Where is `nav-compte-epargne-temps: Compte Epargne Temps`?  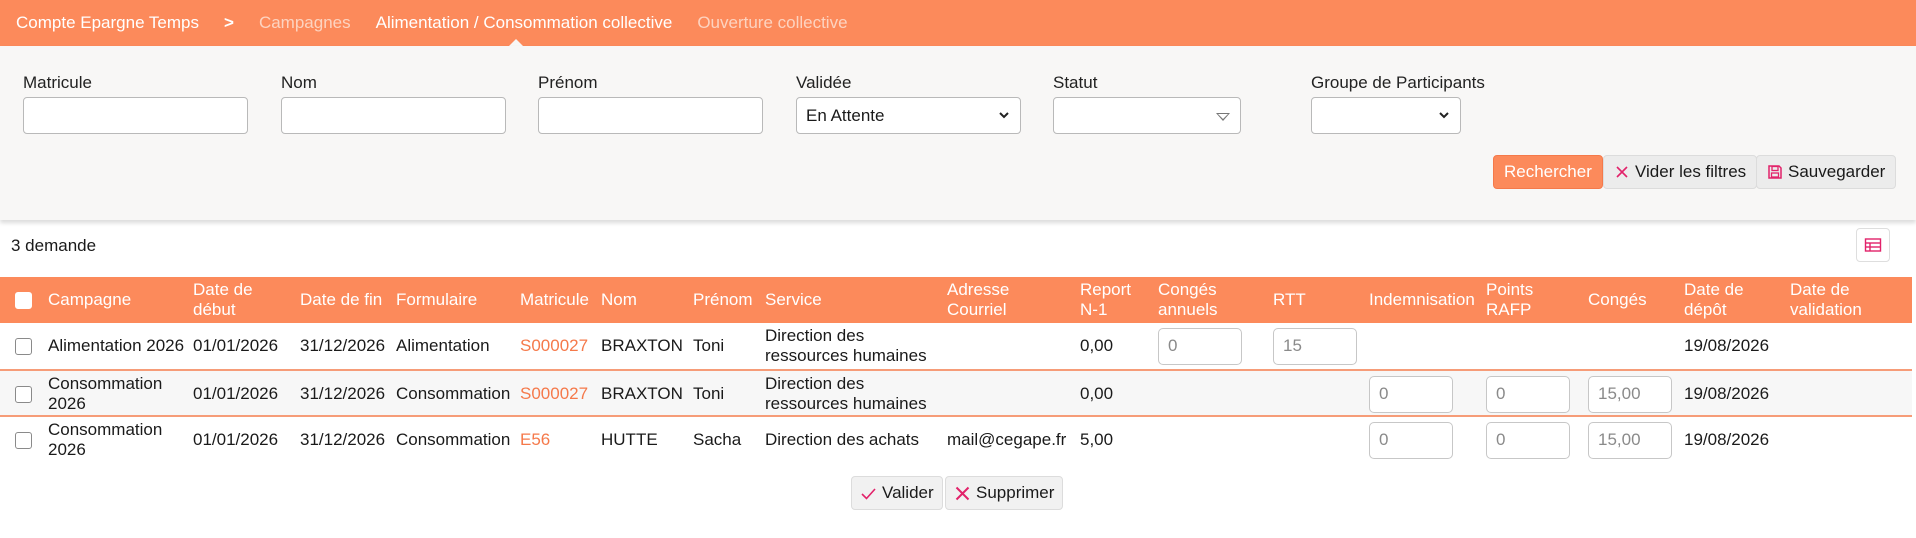
nav-compte-epargne-temps: Compte Epargne Temps is located at coordinates (107, 23).